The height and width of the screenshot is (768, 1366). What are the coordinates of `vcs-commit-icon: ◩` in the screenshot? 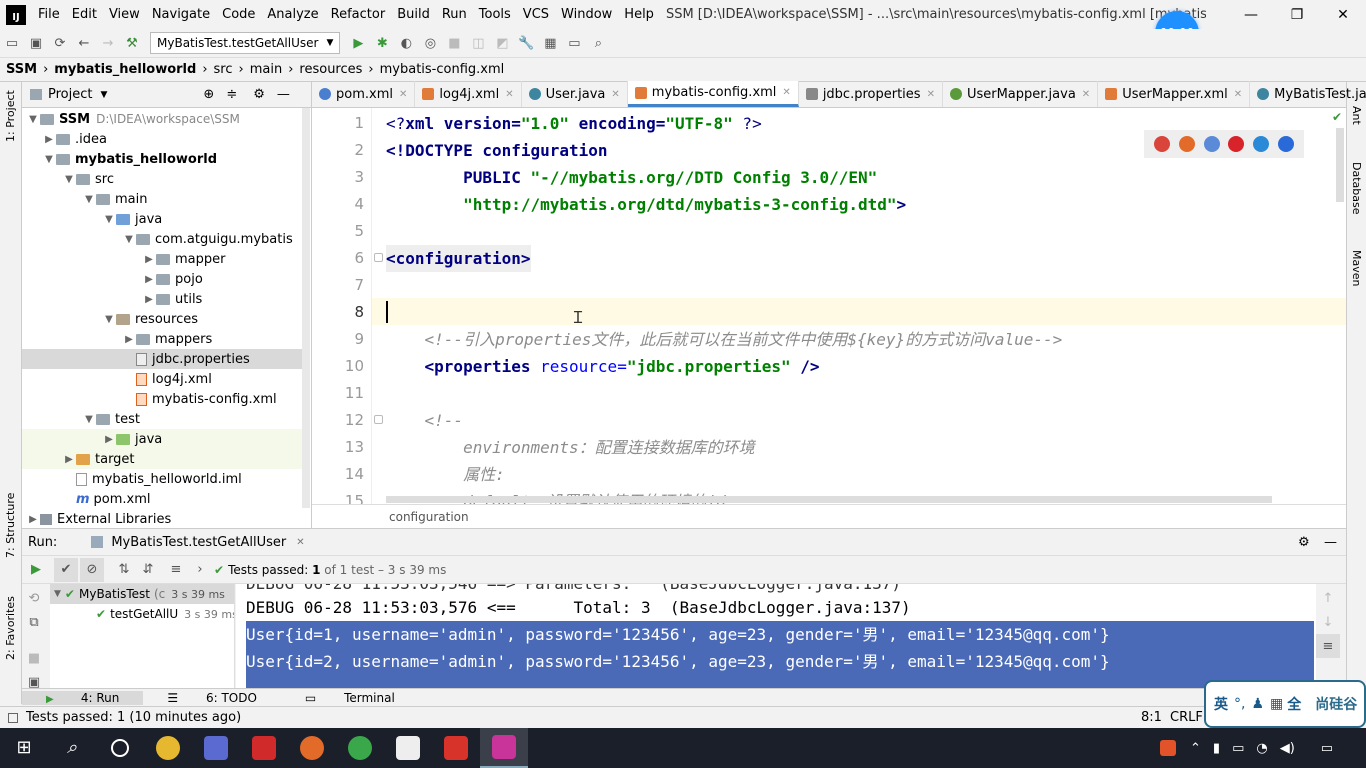 It's located at (502, 43).